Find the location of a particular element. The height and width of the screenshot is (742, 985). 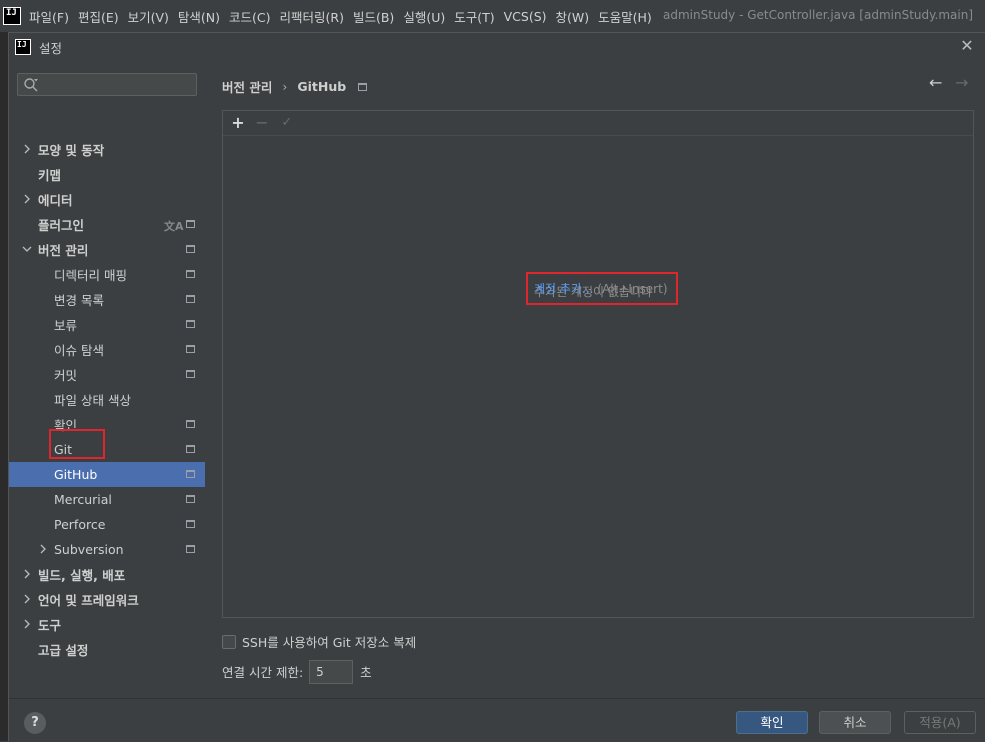

add-account-shortcut-hint: (Alt+Insert) is located at coordinates (632, 289).